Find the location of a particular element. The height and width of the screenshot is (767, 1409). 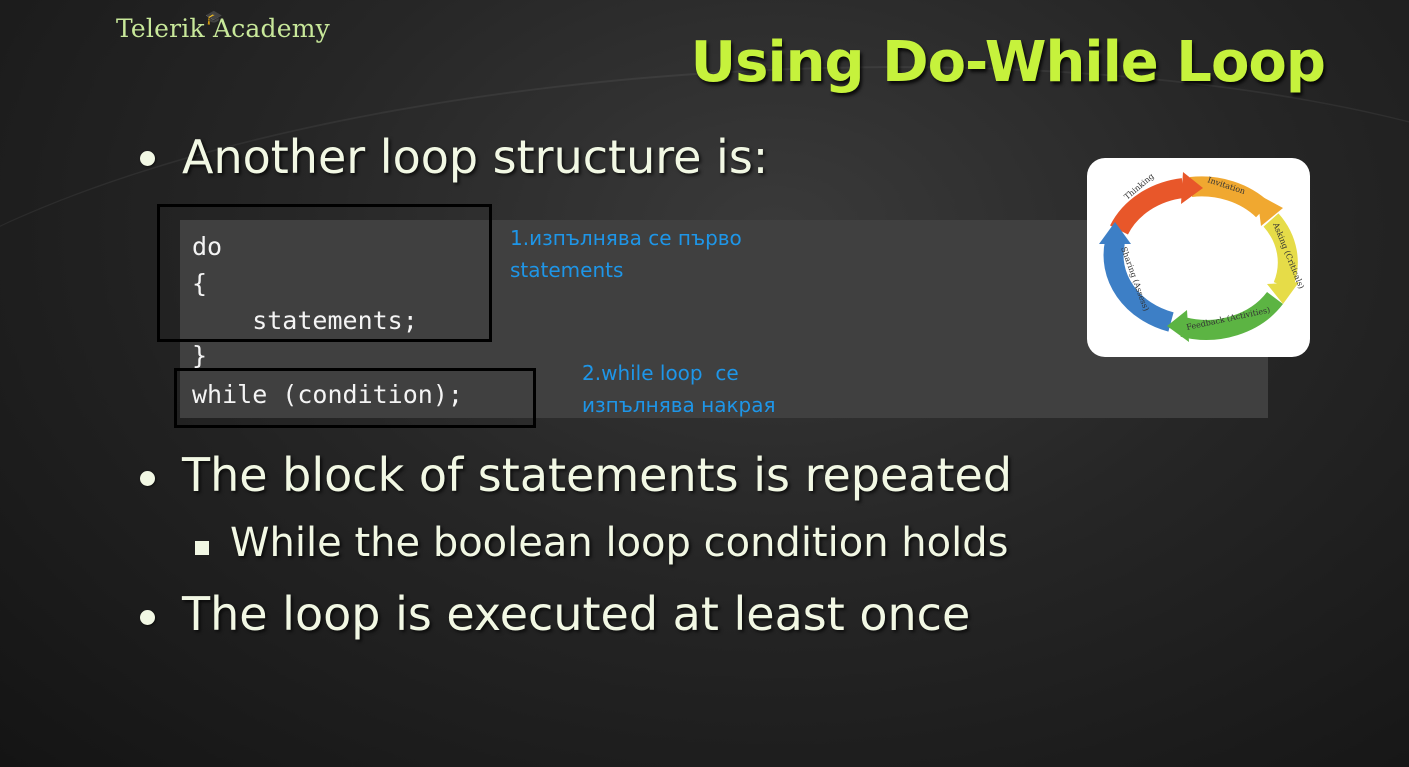

graduation-cap-icon: 🎓 is located at coordinates (214, 18).